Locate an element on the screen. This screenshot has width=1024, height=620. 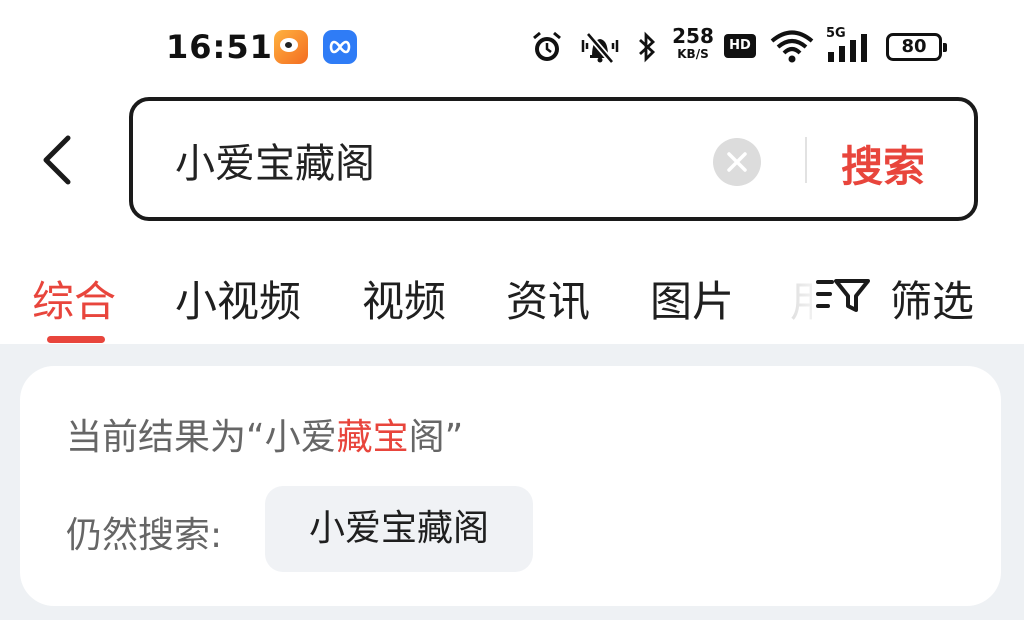
filter-funnel-icon is located at coordinates (843, 295).